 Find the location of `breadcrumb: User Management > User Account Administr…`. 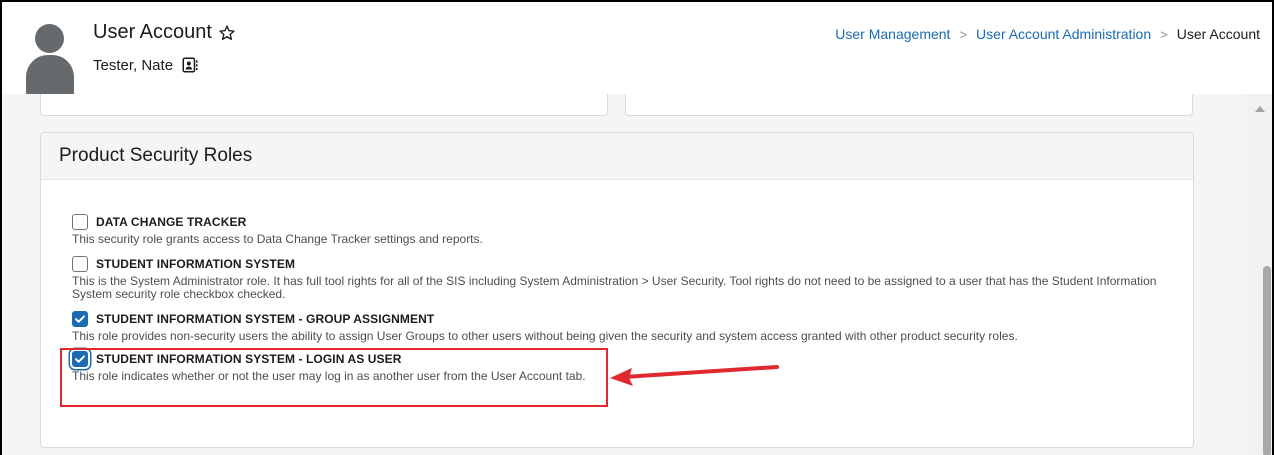

breadcrumb: User Management > User Account Administr… is located at coordinates (1047, 34).